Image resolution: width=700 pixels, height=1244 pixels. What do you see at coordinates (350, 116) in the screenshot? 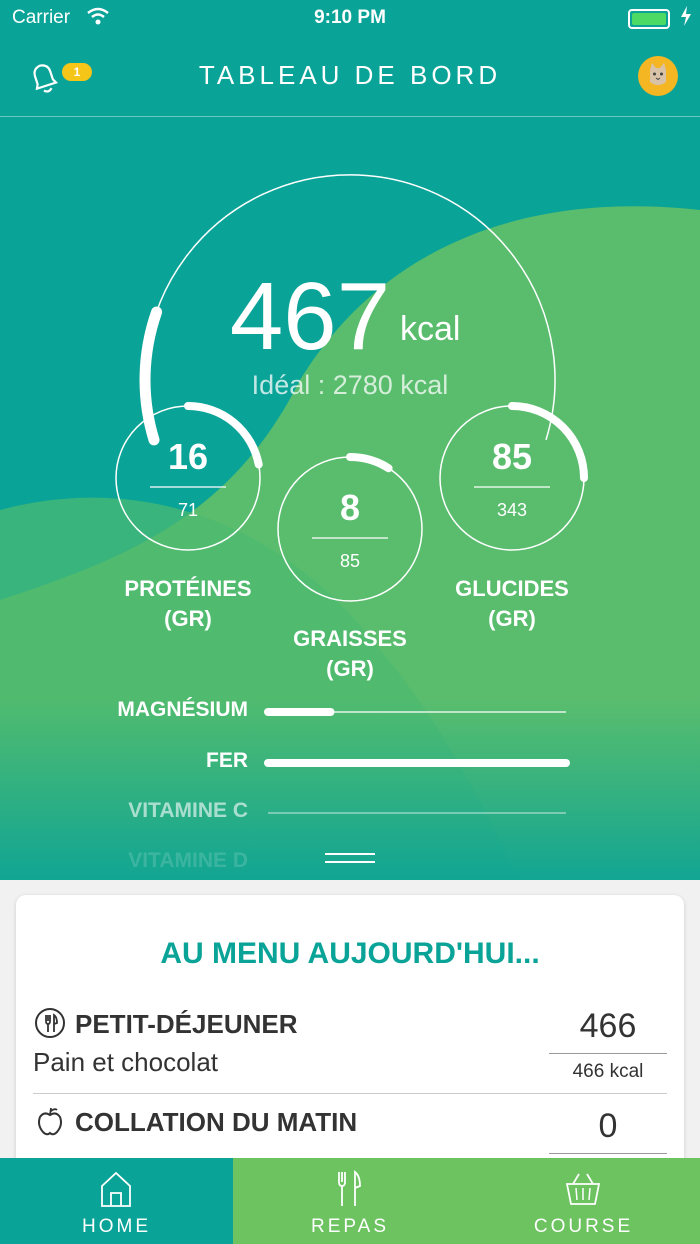
I see `header-divider` at bounding box center [350, 116].